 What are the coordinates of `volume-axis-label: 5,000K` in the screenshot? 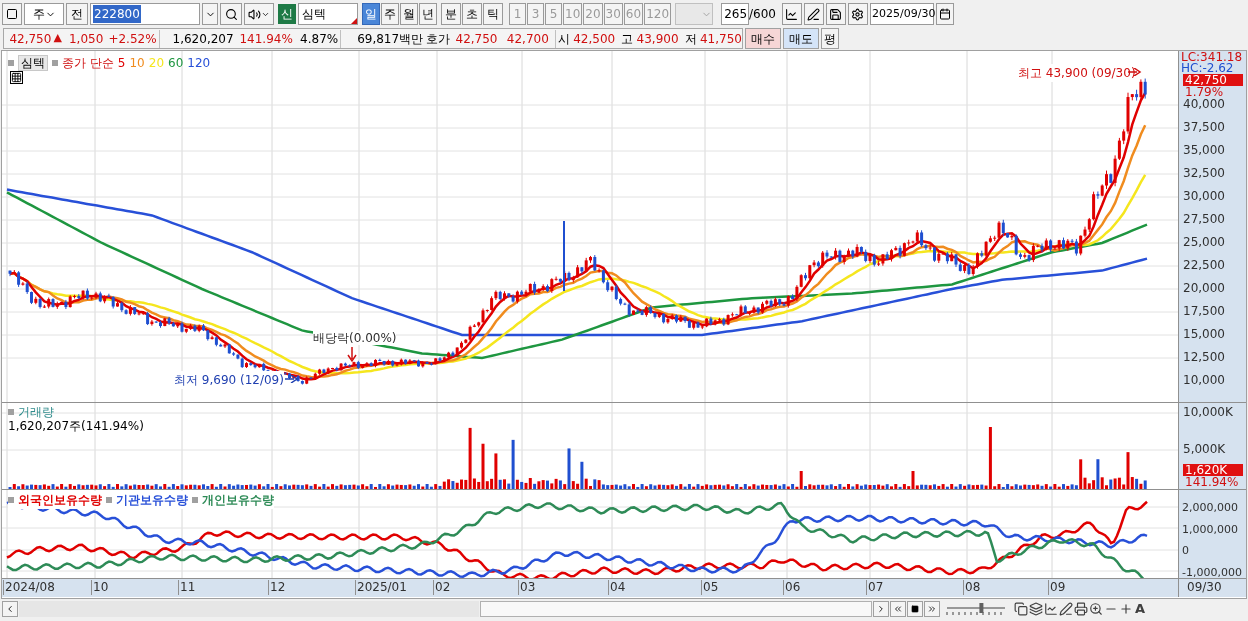 It's located at (1204, 449).